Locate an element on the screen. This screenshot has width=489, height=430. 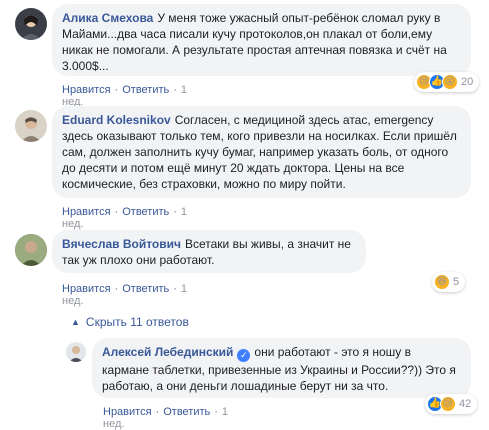
comment-author: Алика Смехова is located at coordinates (107, 18).